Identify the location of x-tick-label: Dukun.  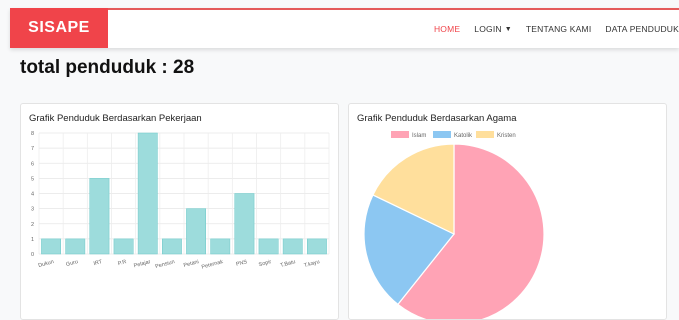
(46, 264).